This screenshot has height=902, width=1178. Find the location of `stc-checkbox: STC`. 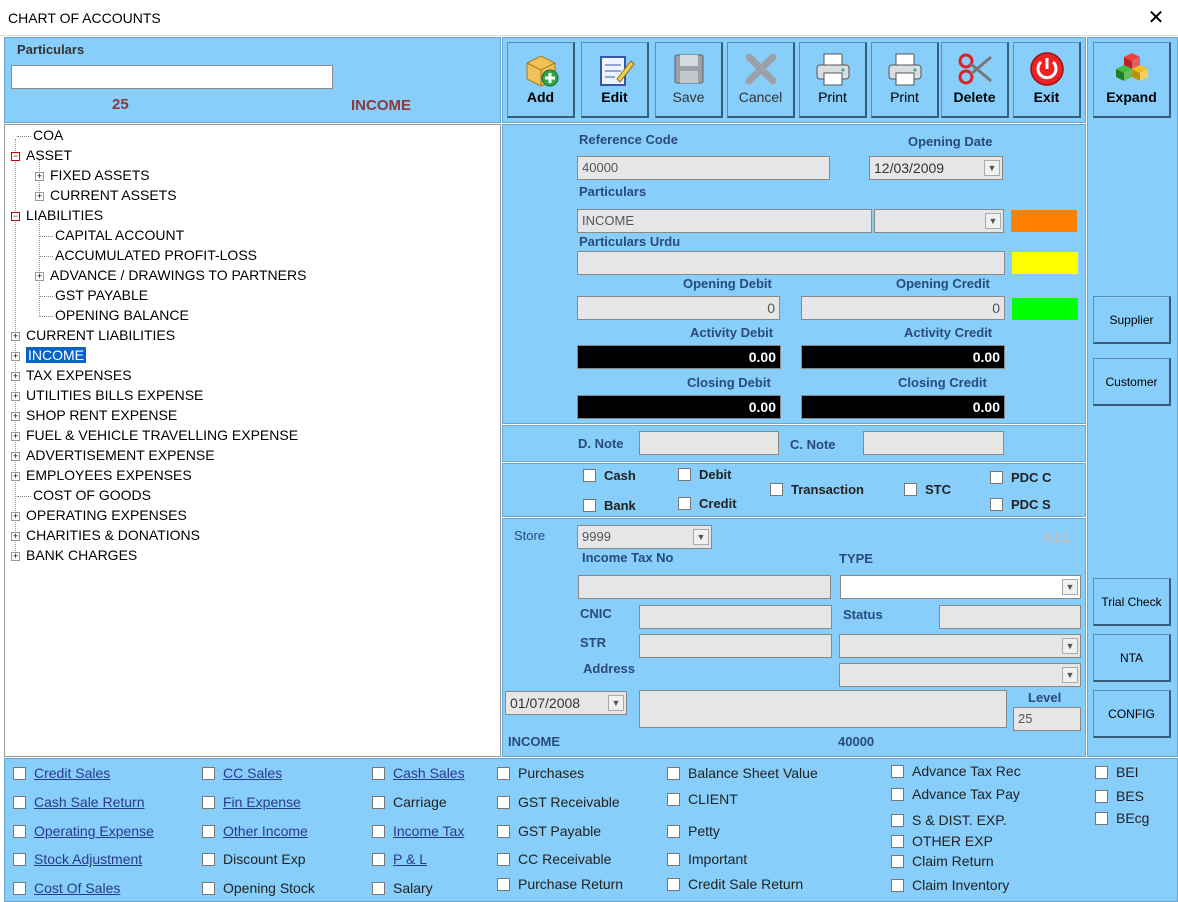

stc-checkbox: STC is located at coordinates (927, 489).